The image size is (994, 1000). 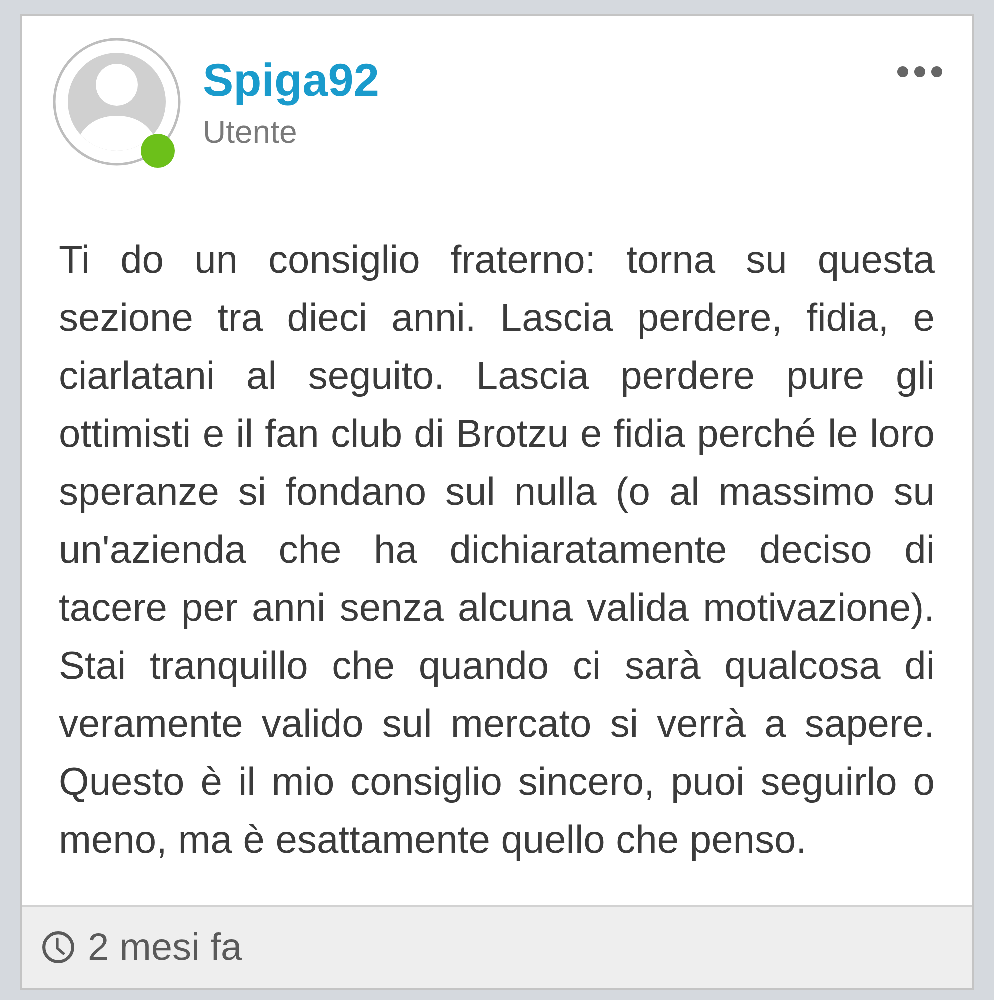 I want to click on user-role: Utente, so click(x=250, y=132).